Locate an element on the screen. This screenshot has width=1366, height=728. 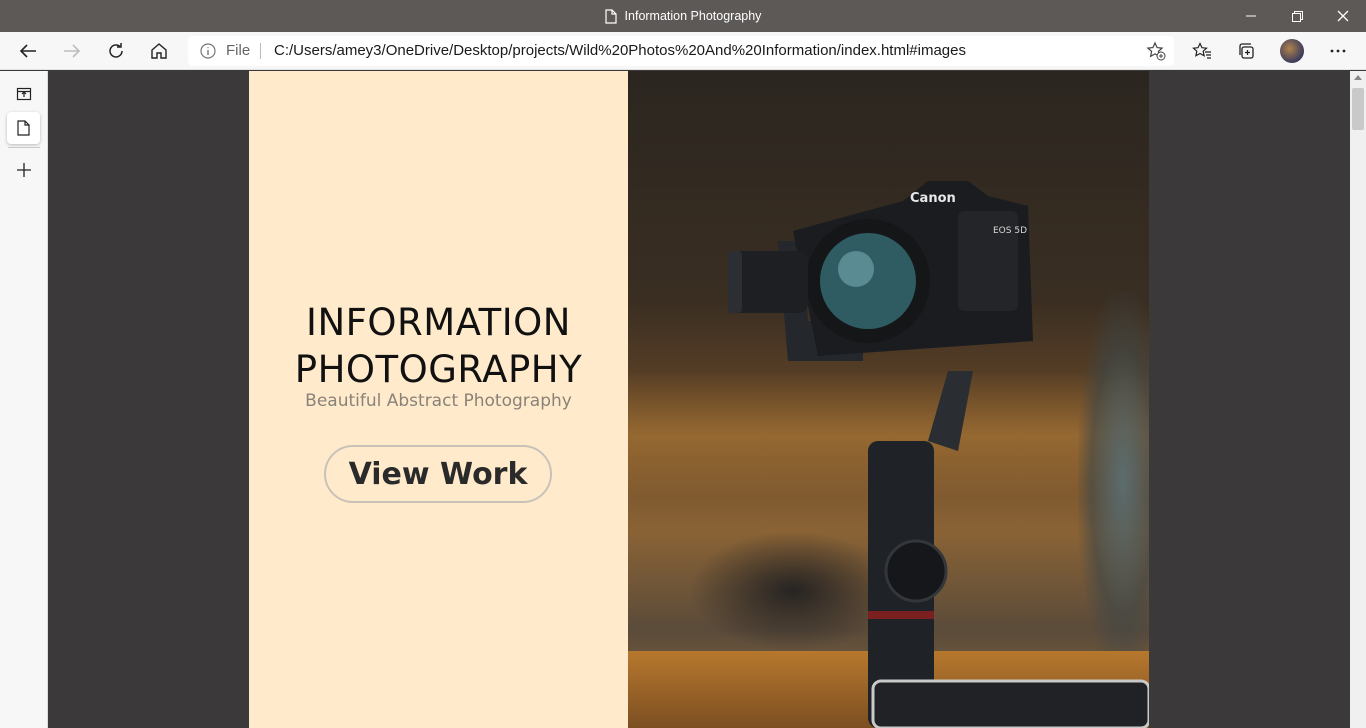
collections-icon is located at coordinates (1246, 51).